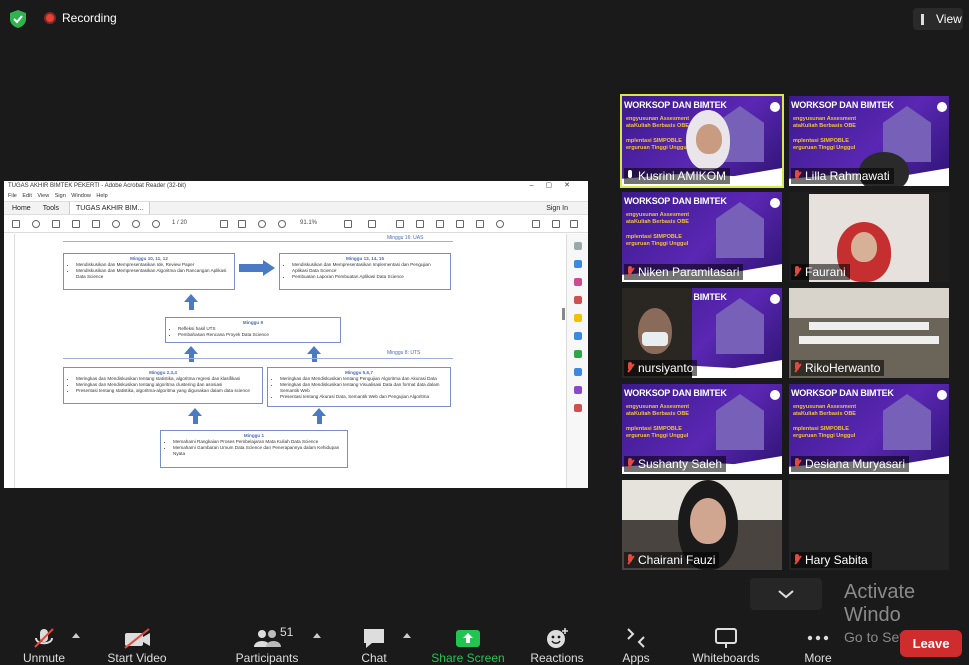 Image resolution: width=969 pixels, height=665 pixels. Describe the element at coordinates (818, 646) in the screenshot. I see `more-button: More` at that location.